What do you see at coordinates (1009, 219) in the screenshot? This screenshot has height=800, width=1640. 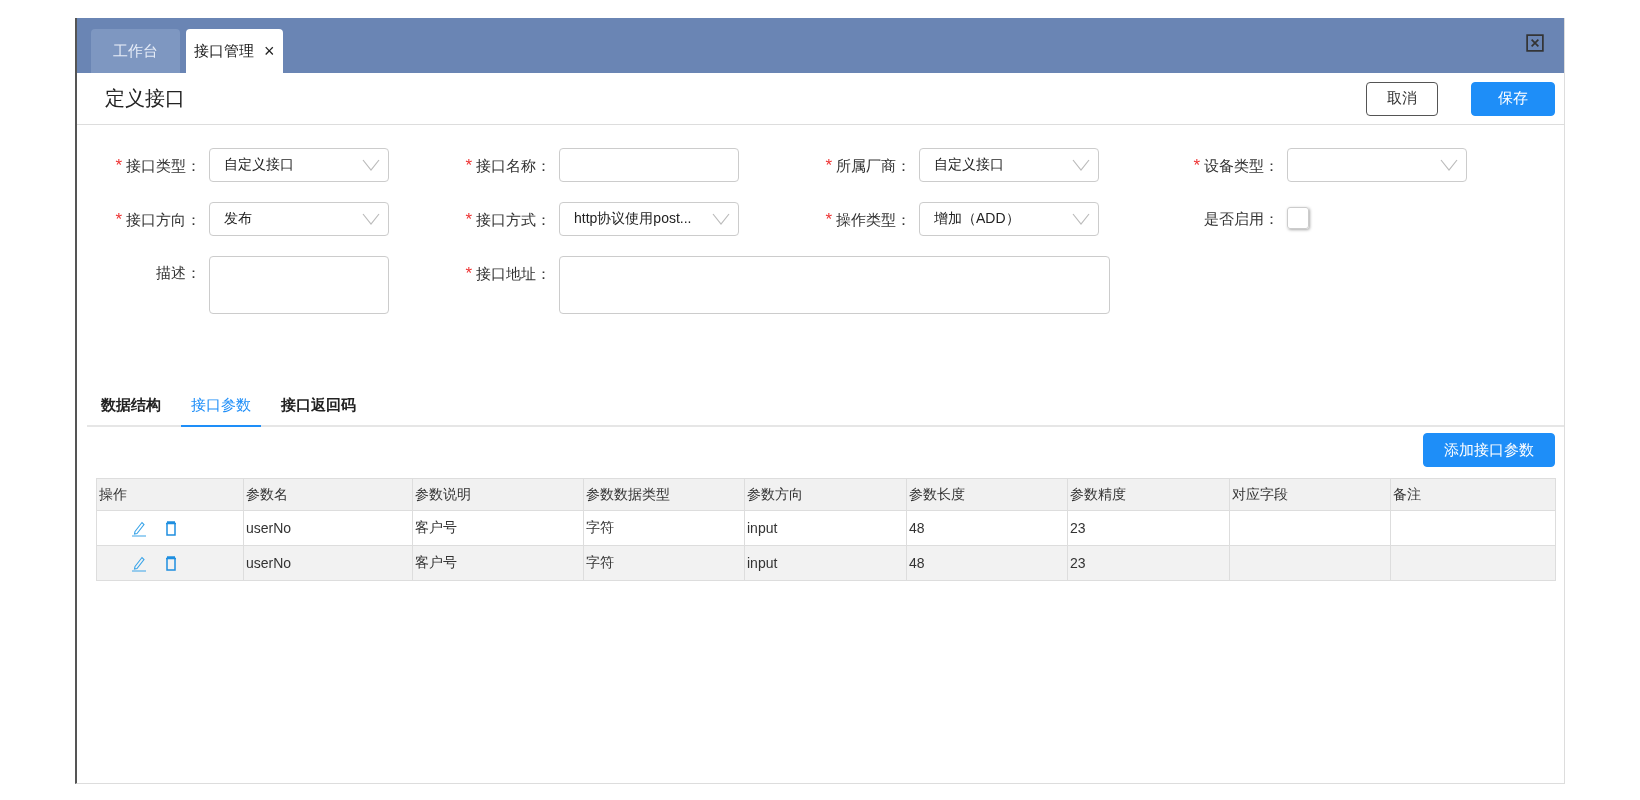 I see `select-field: 增加（ADD）` at bounding box center [1009, 219].